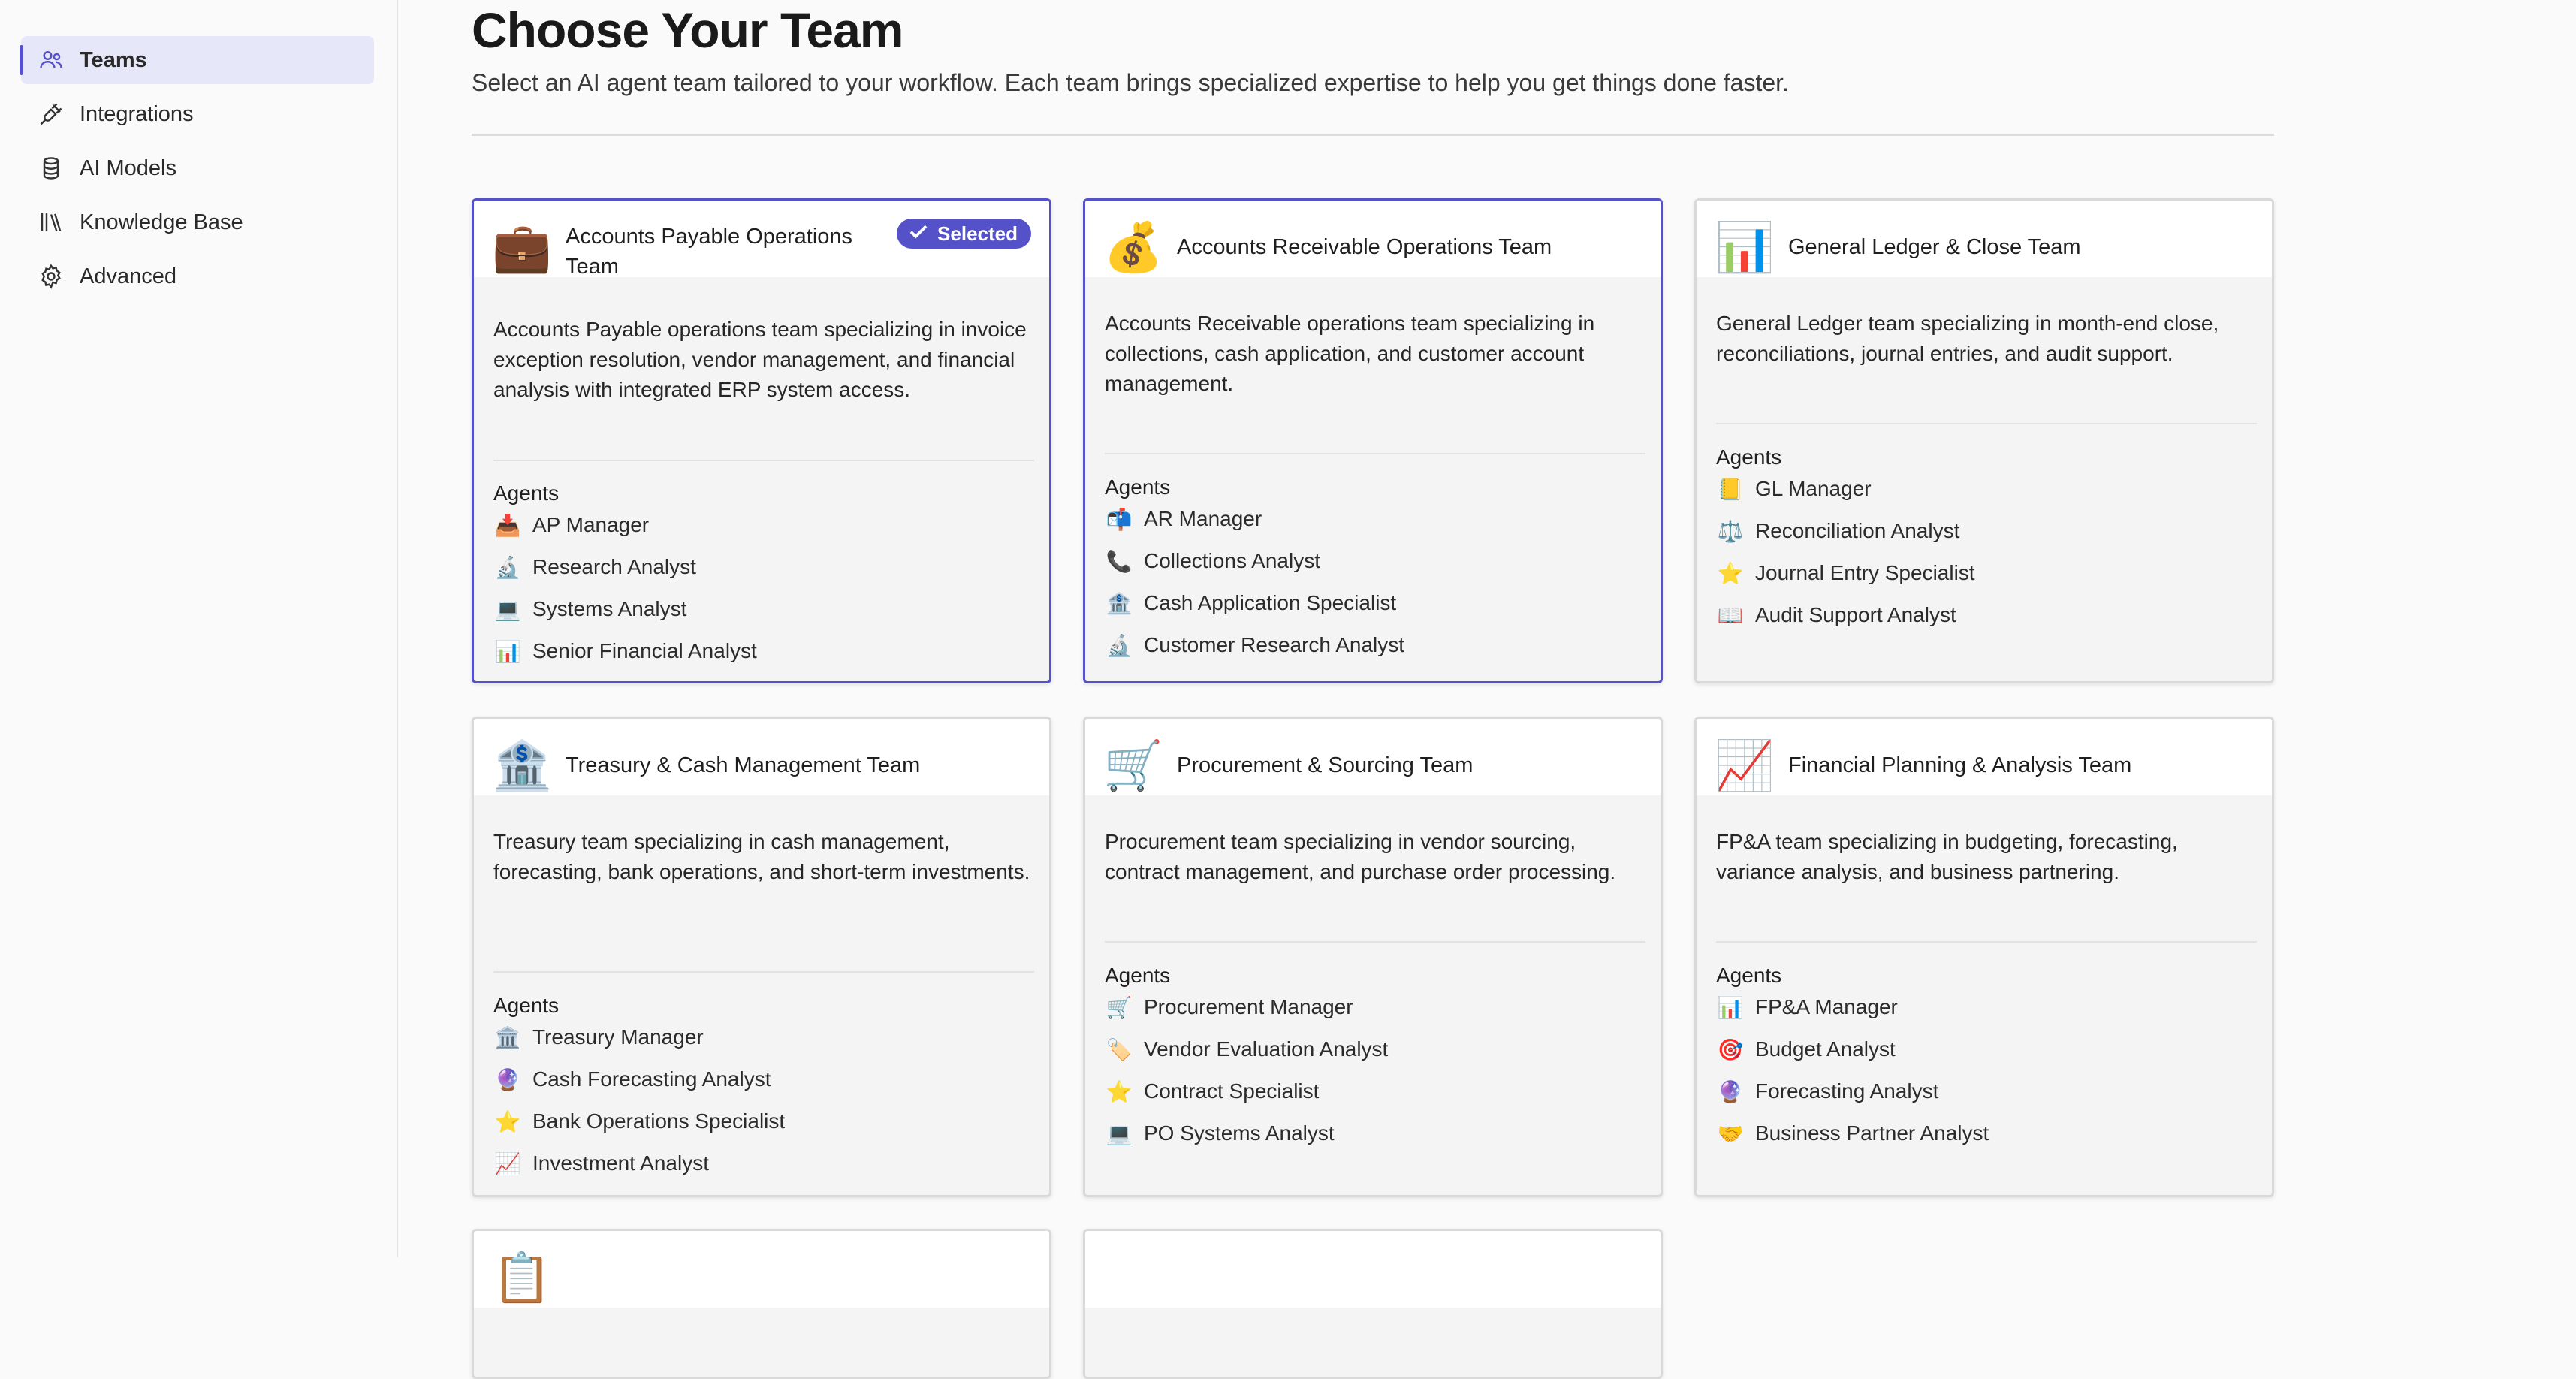 Image resolution: width=2576 pixels, height=1379 pixels. I want to click on card-title: General Ledger & Close Team, so click(1934, 247).